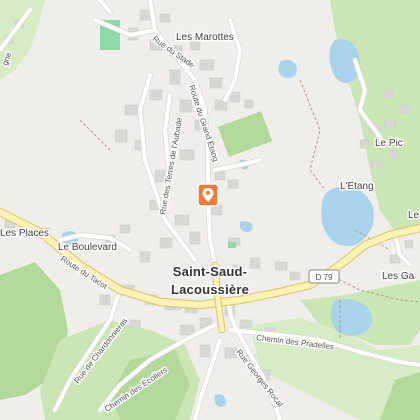  I want to click on street-label-rue-terres-aubade: Rue des Terres de l'Aubade, so click(171, 165).